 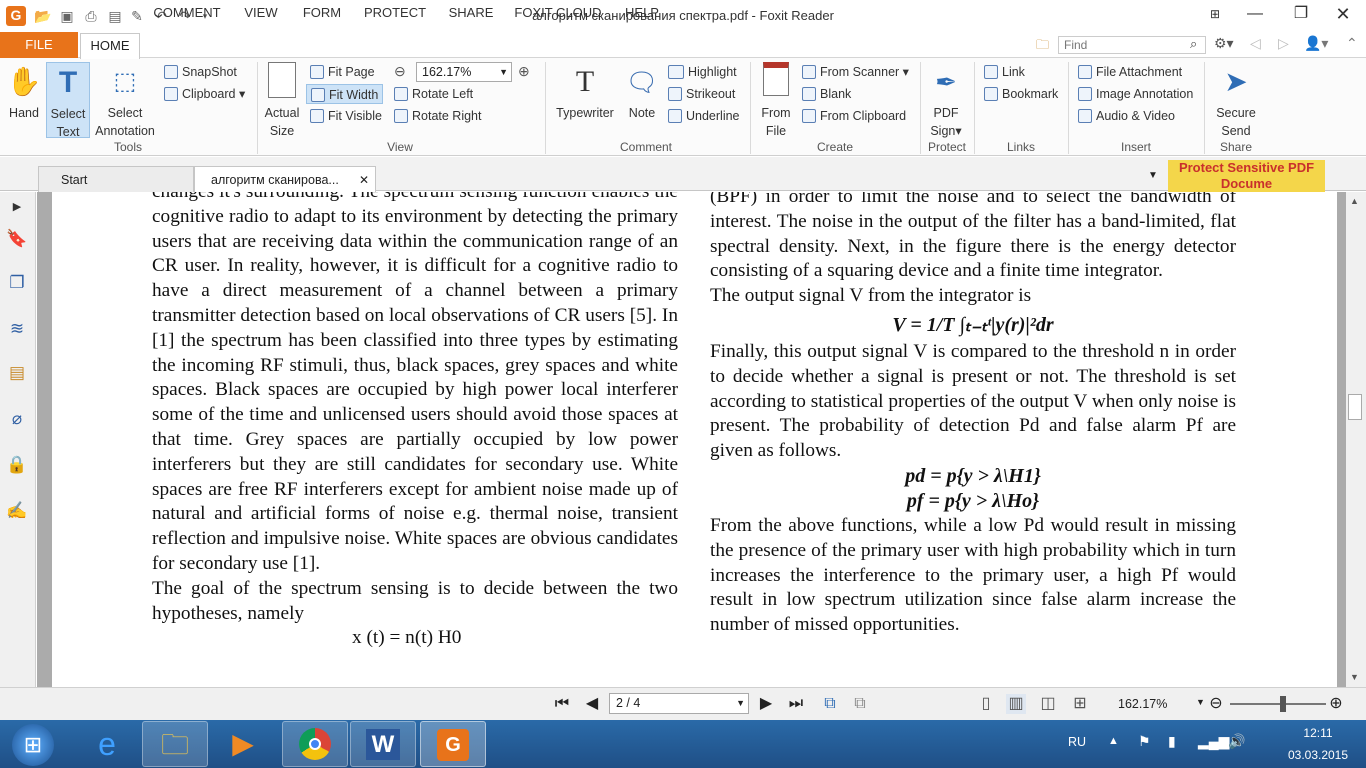 What do you see at coordinates (1004, 72) in the screenshot?
I see `link-button: Link` at bounding box center [1004, 72].